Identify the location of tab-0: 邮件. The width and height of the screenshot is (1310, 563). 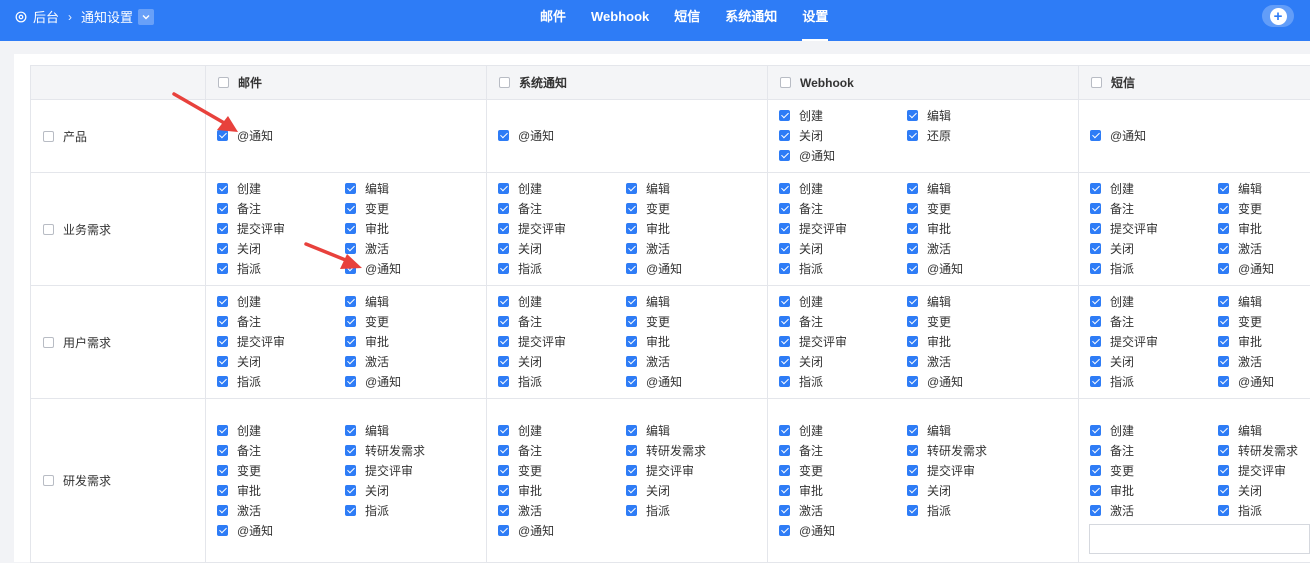
(553, 16).